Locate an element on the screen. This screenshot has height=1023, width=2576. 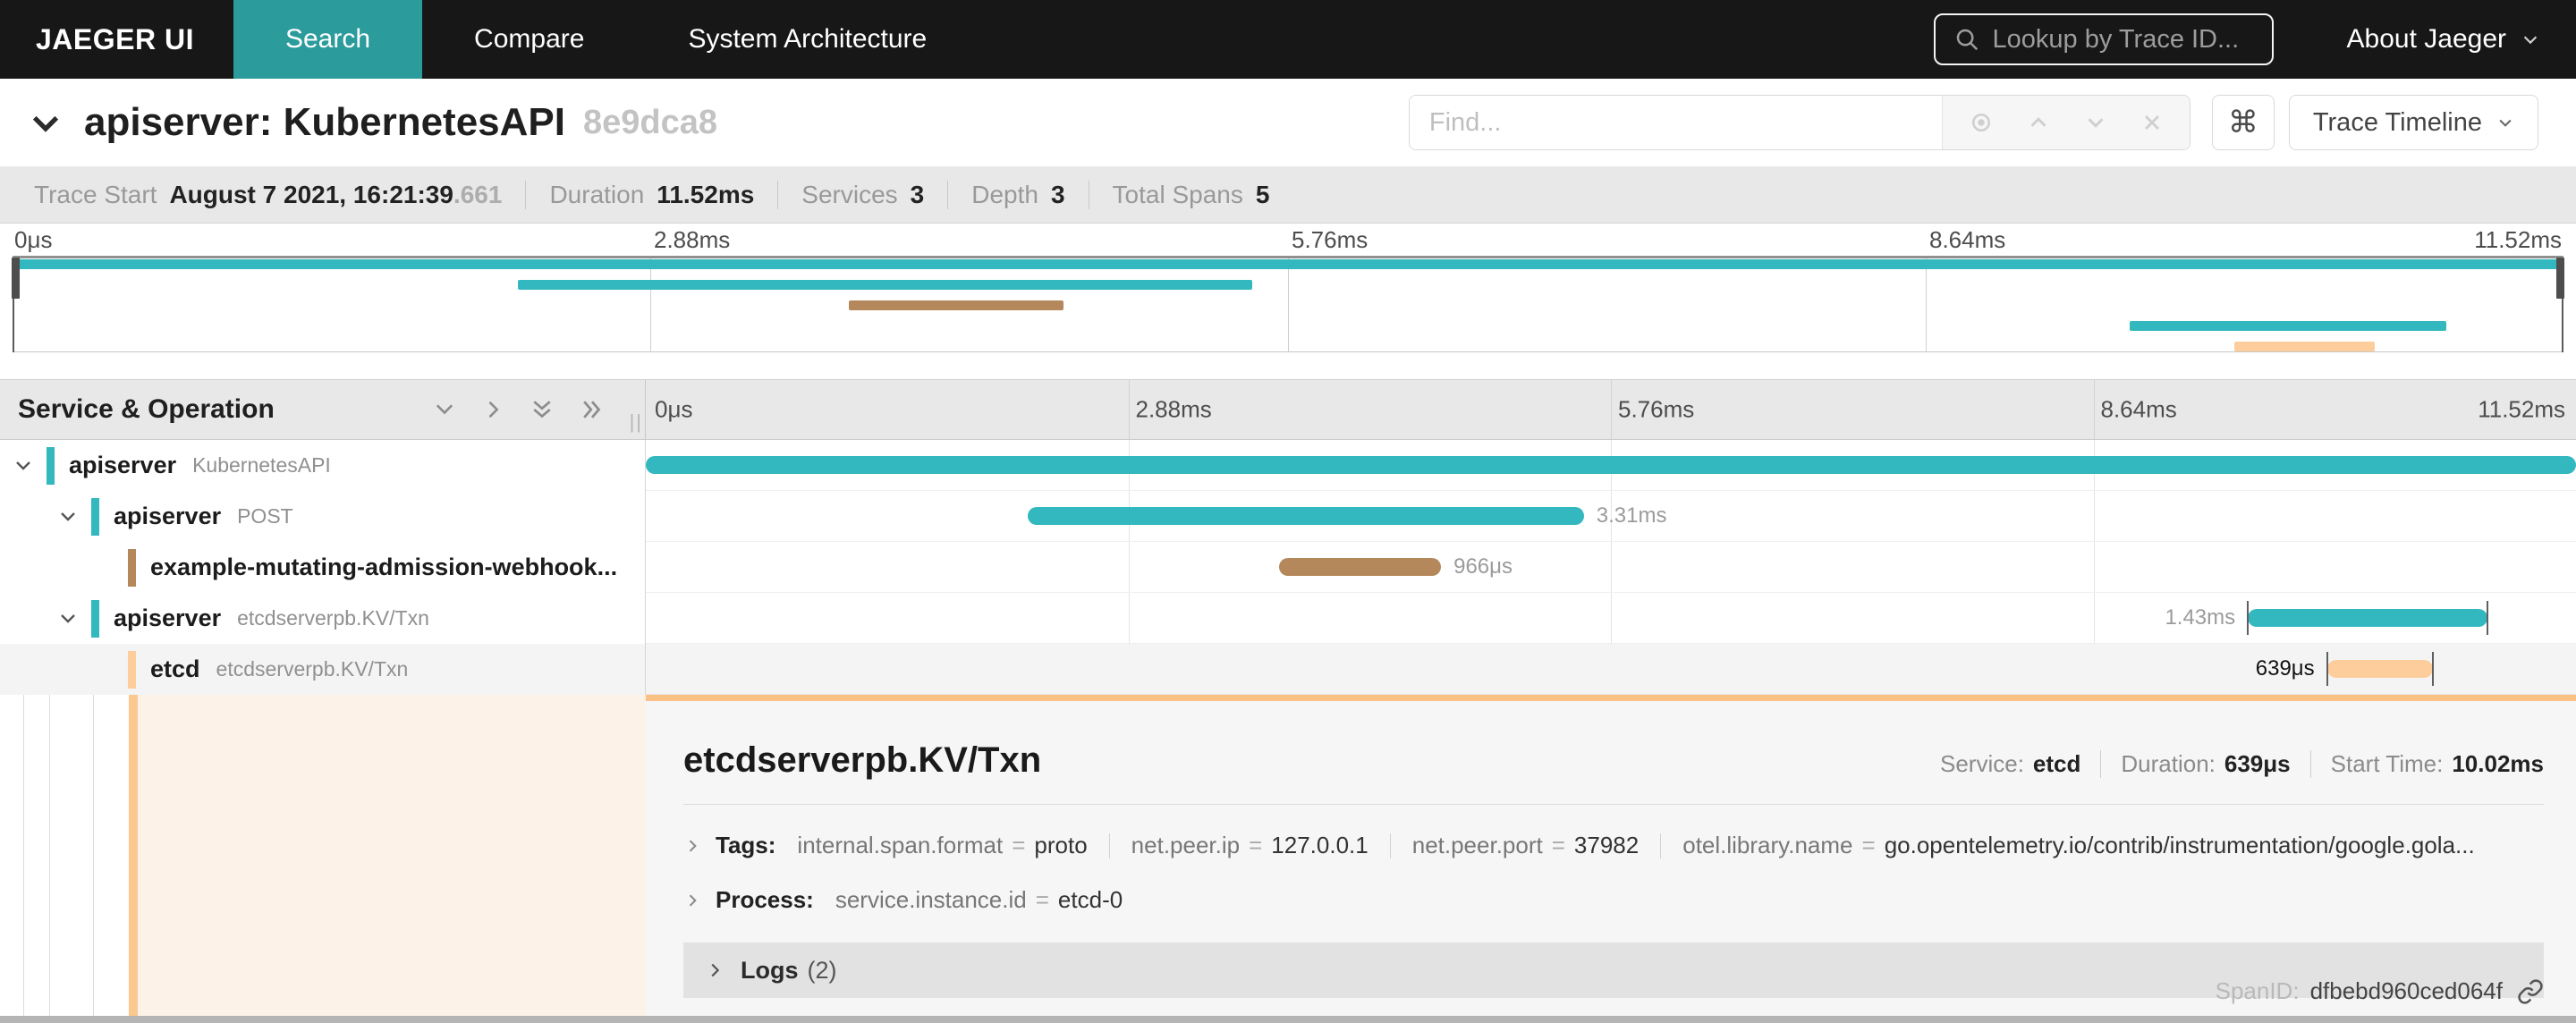
selected-span-guide is located at coordinates (133, 855).